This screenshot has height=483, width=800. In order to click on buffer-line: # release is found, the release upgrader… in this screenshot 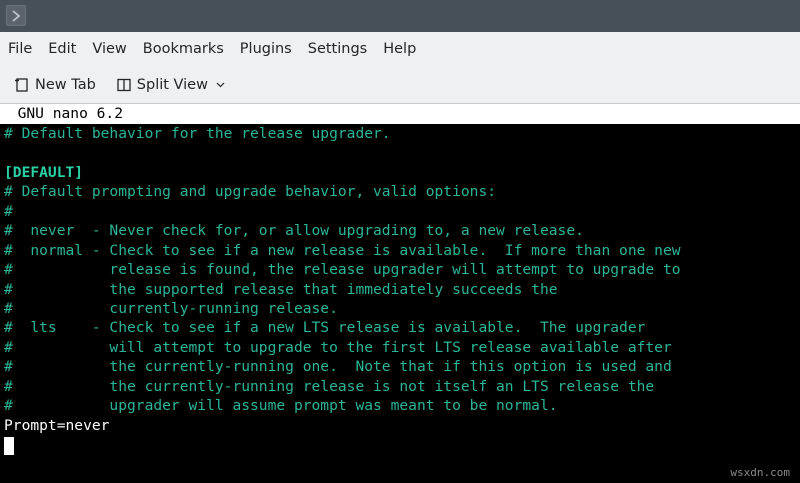, I will do `click(342, 270)`.